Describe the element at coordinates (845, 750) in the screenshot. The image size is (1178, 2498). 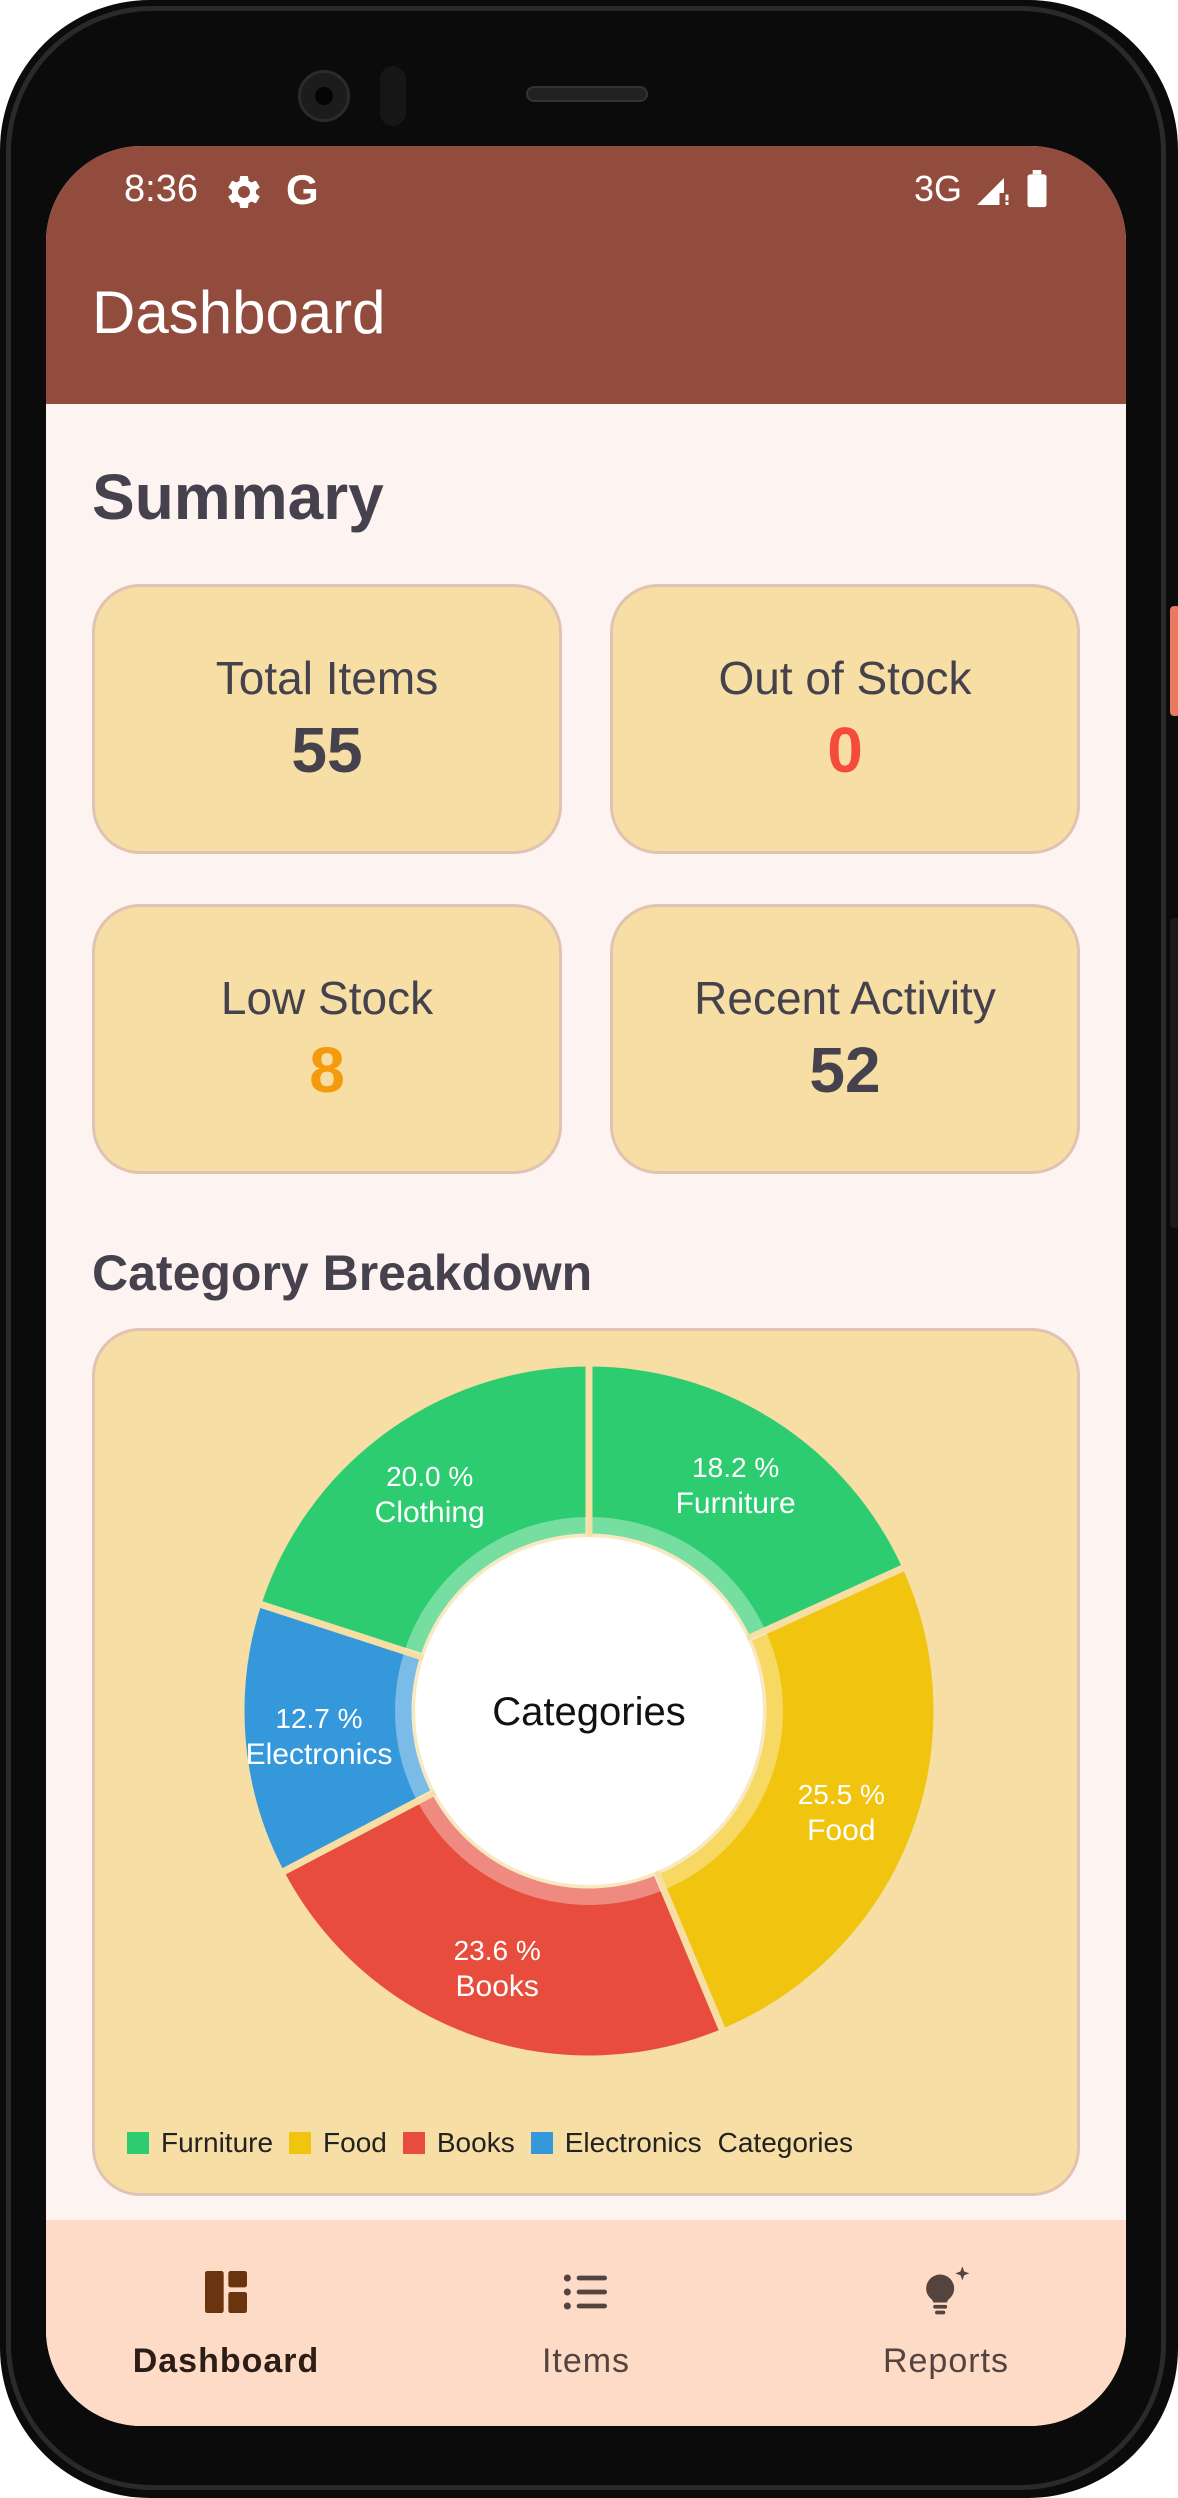
I see `card-value: 0` at that location.